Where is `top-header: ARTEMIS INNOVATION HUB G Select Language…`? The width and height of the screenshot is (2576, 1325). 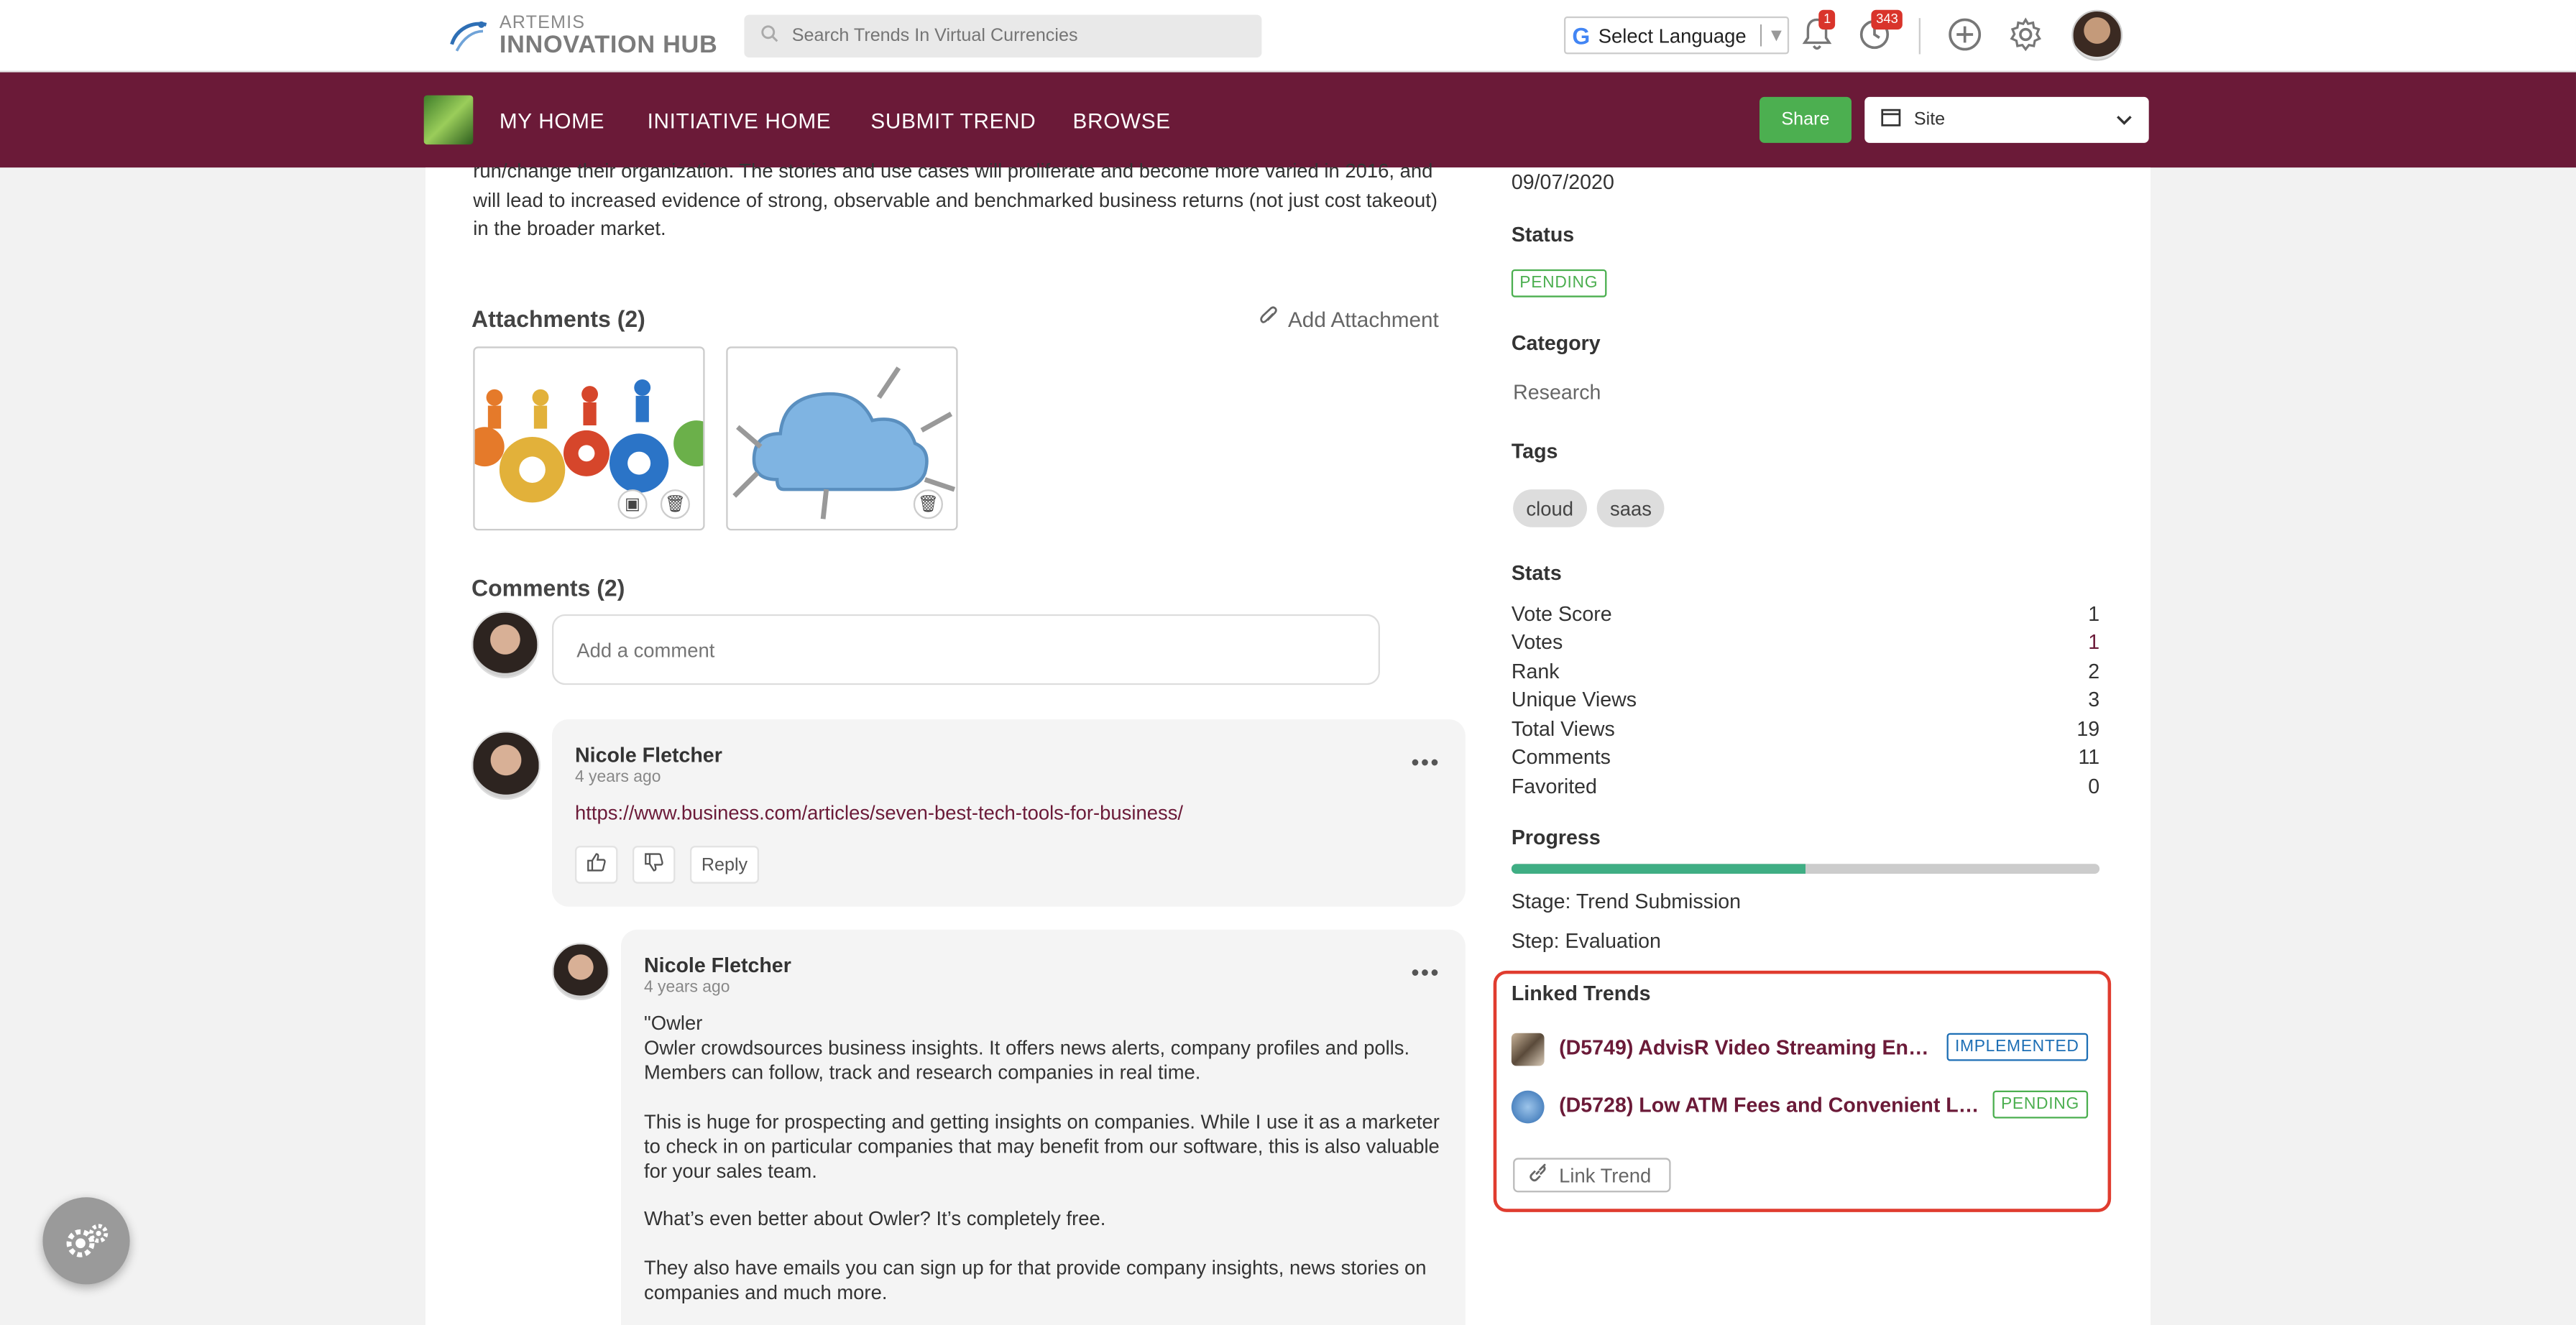 top-header: ARTEMIS INNOVATION HUB G Select Language… is located at coordinates (1288, 36).